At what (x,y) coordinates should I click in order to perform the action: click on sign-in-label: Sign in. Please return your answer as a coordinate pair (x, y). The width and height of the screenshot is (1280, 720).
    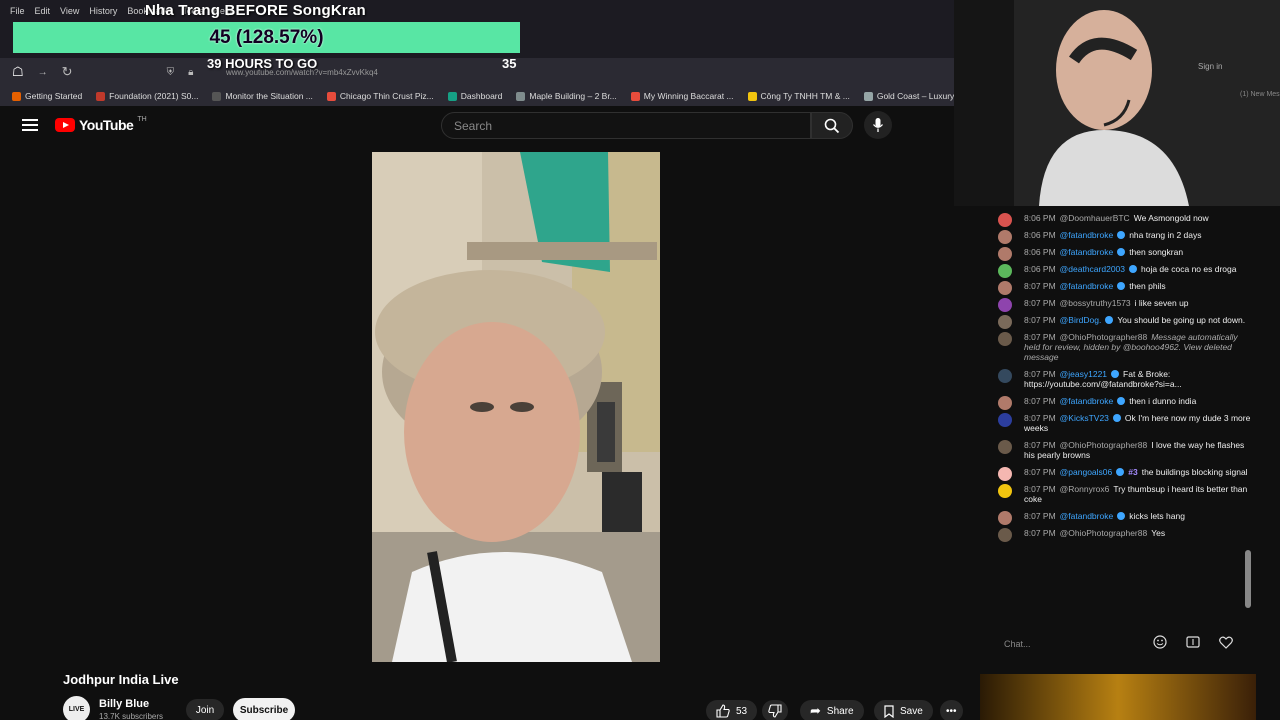
    Looking at the image, I should click on (1210, 66).